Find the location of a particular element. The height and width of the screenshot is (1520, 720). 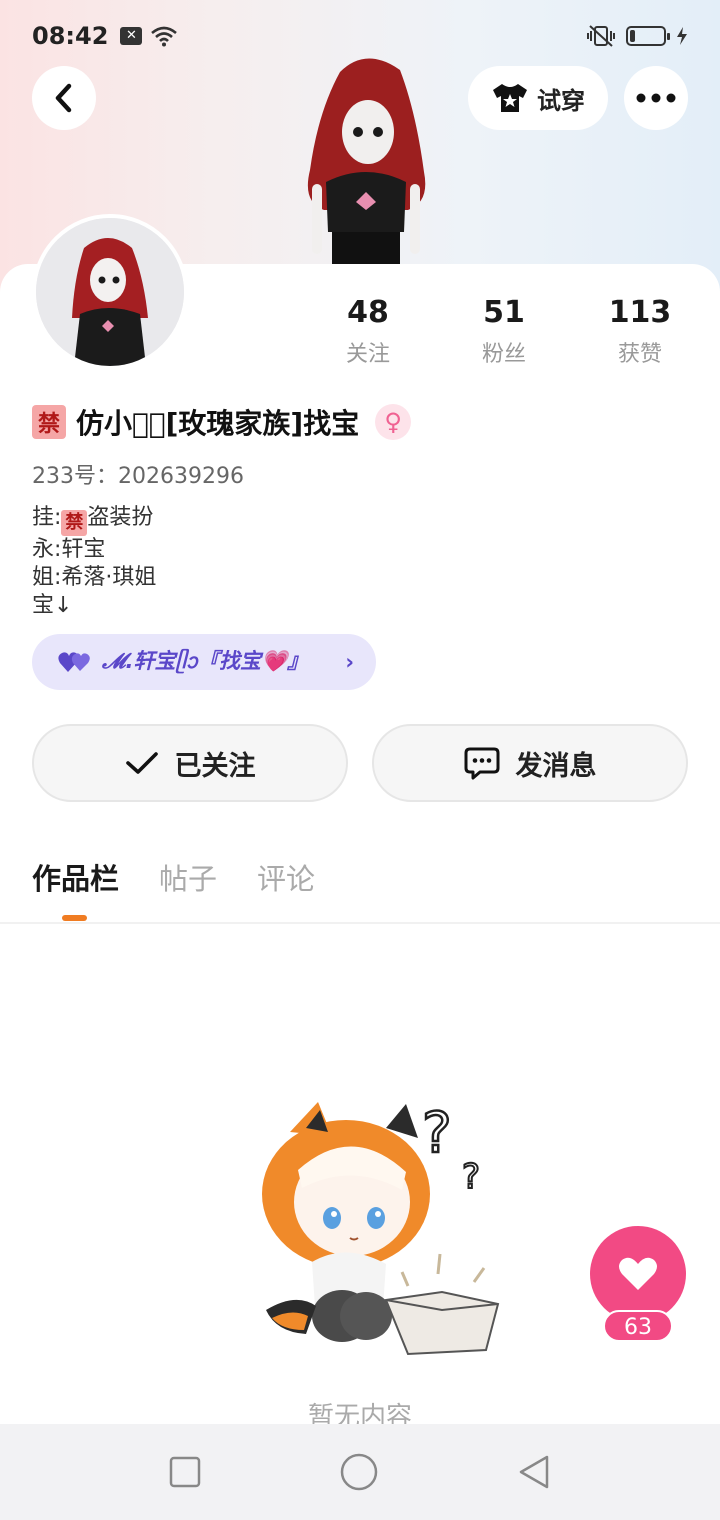

double-heart-icon is located at coordinates (74, 662).